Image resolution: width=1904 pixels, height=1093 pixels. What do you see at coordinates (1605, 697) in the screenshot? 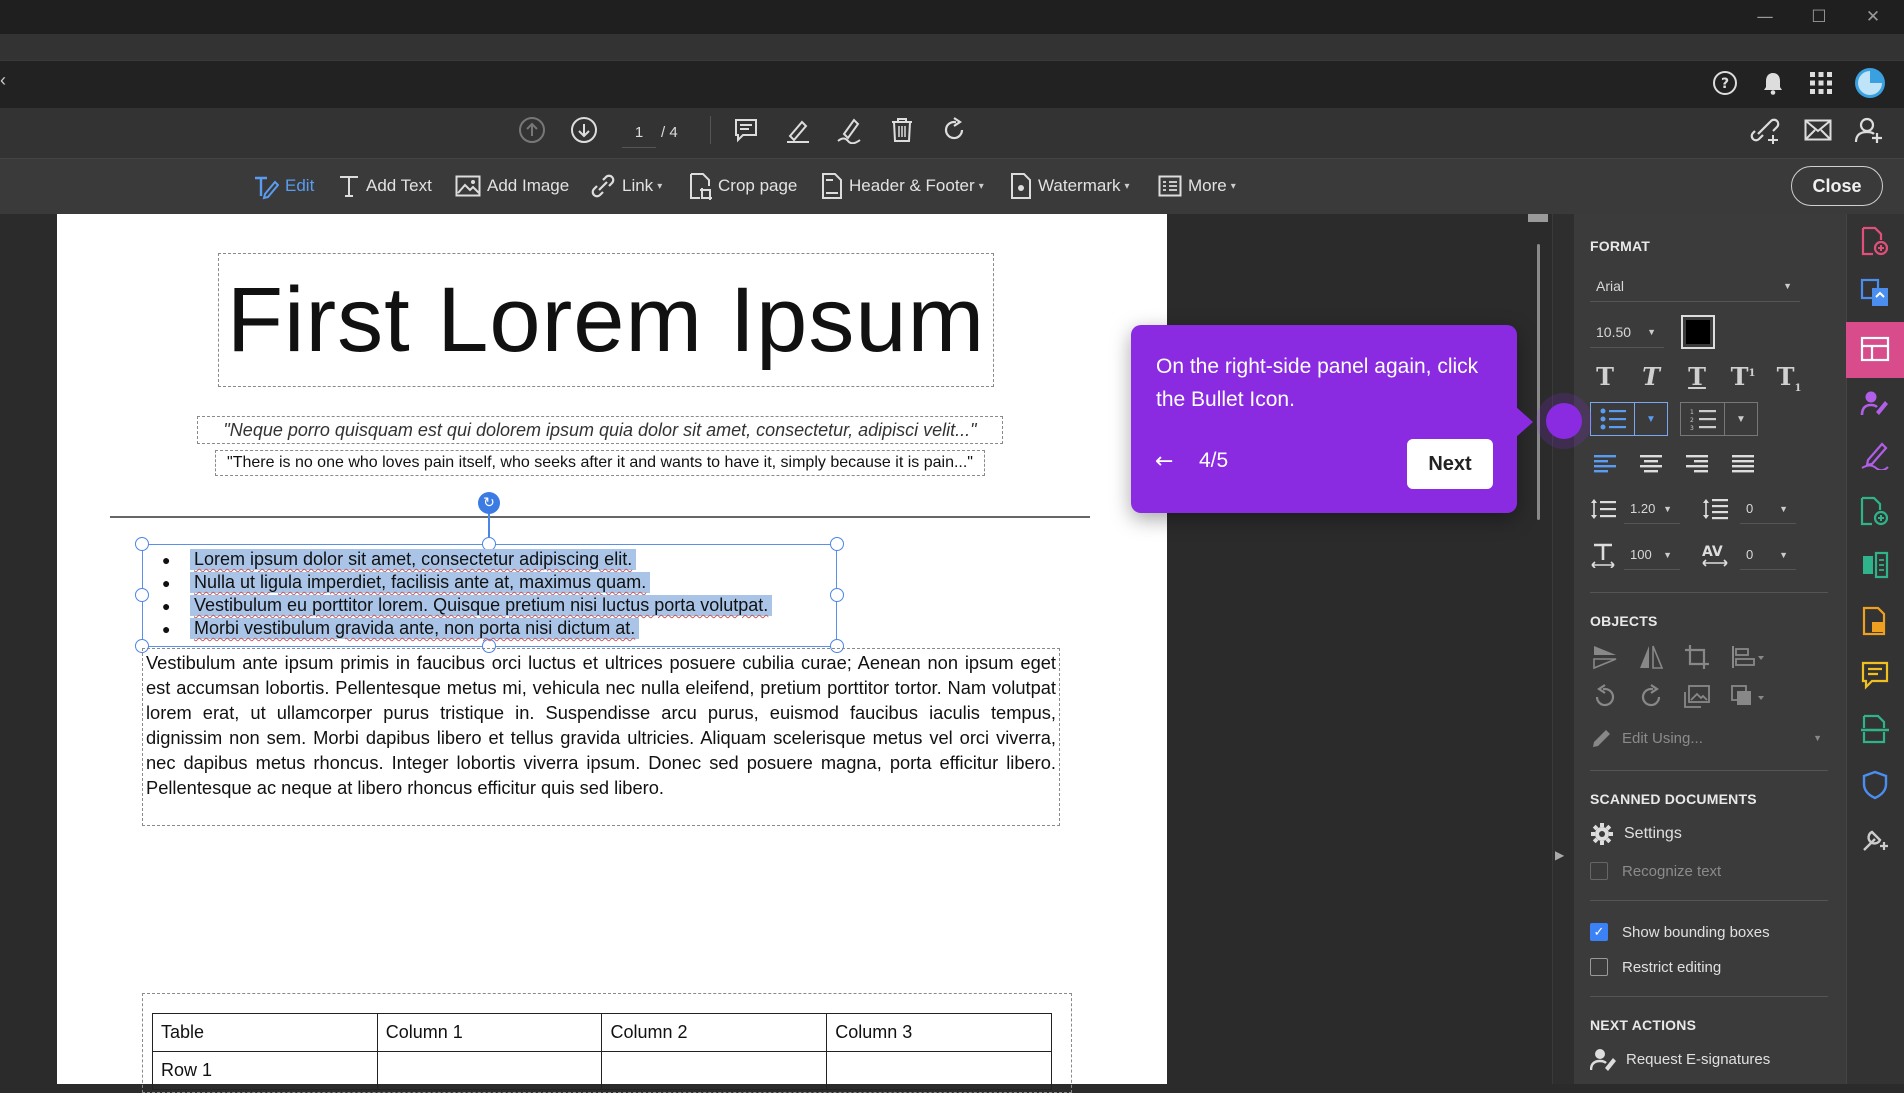
I see `rotate-left-icon` at bounding box center [1605, 697].